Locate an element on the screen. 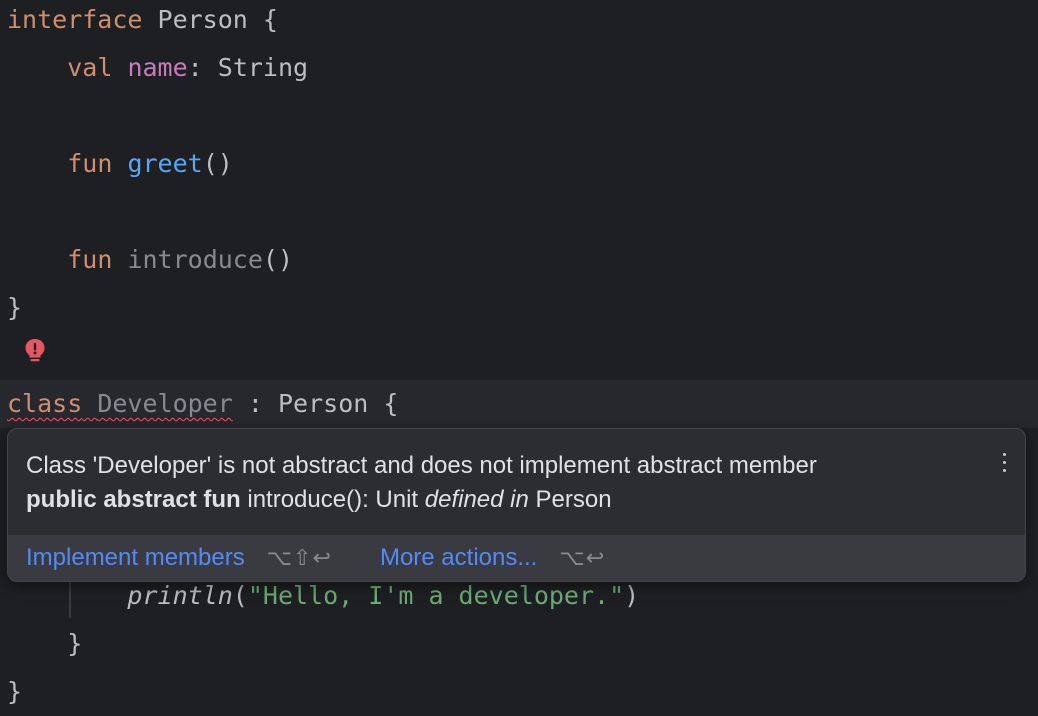  error-signature-modifiers: public abstract fun is located at coordinates (133, 499).